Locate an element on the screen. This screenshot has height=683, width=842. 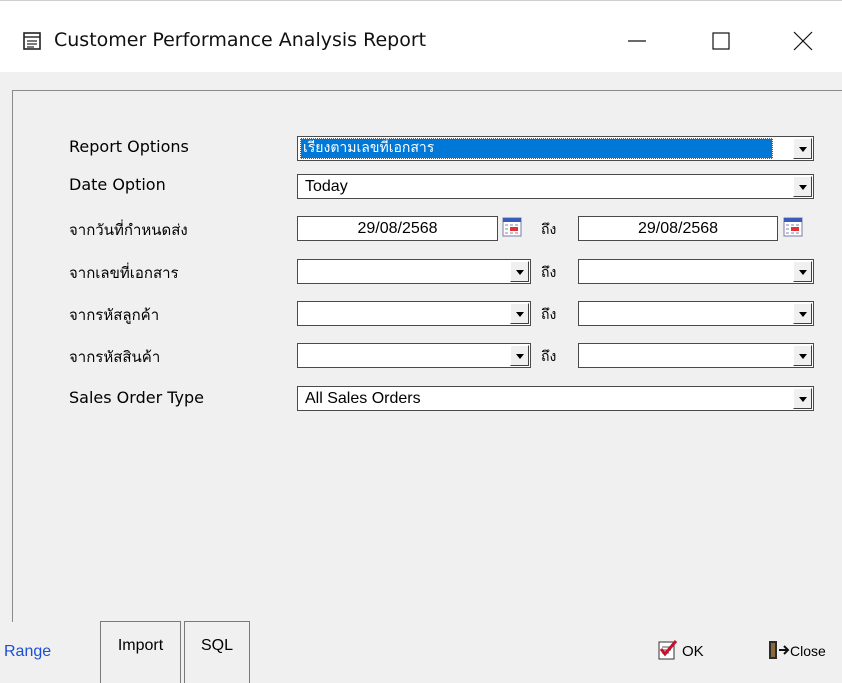
doc-no-from-value is located at coordinates (305, 271).